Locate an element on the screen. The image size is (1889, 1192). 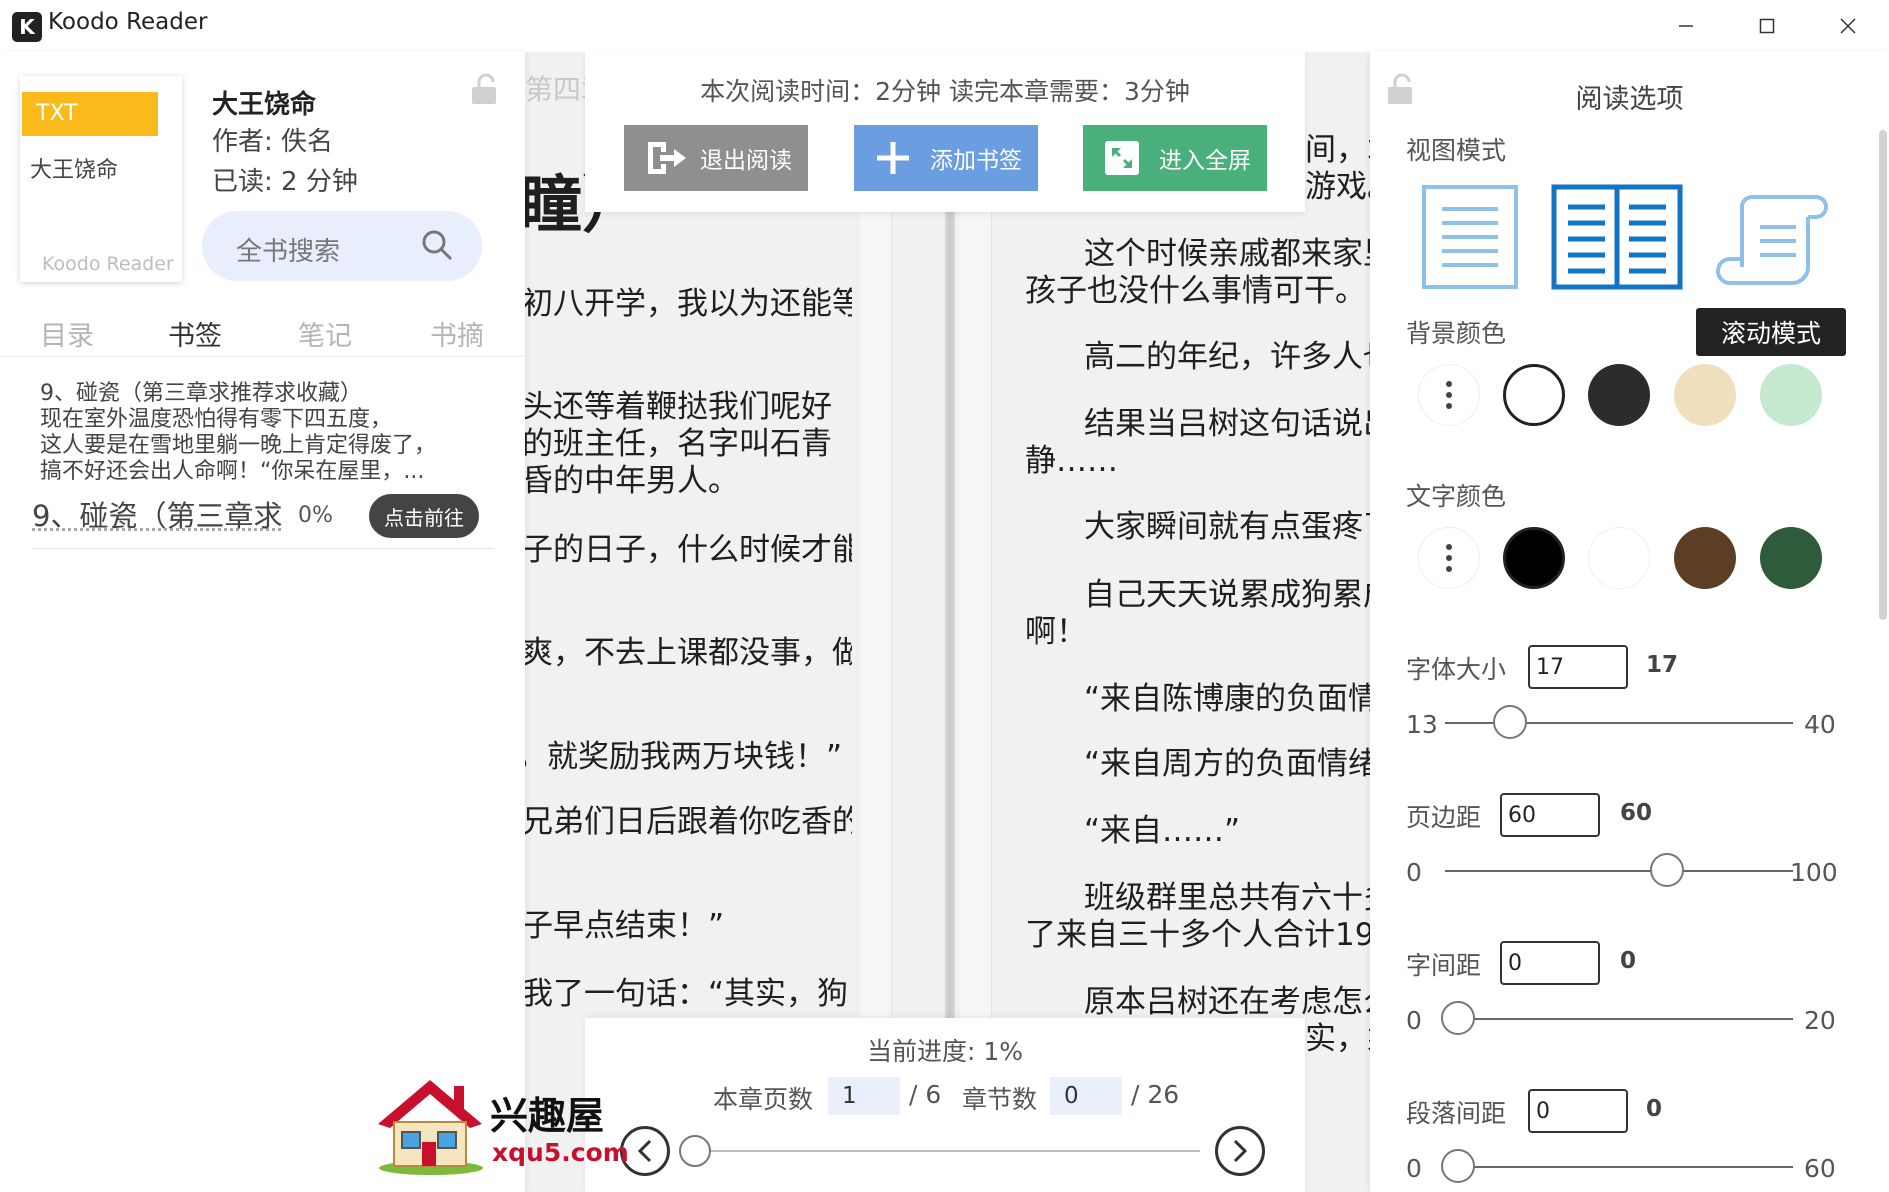
next-chapter-button is located at coordinates (1240, 1151).